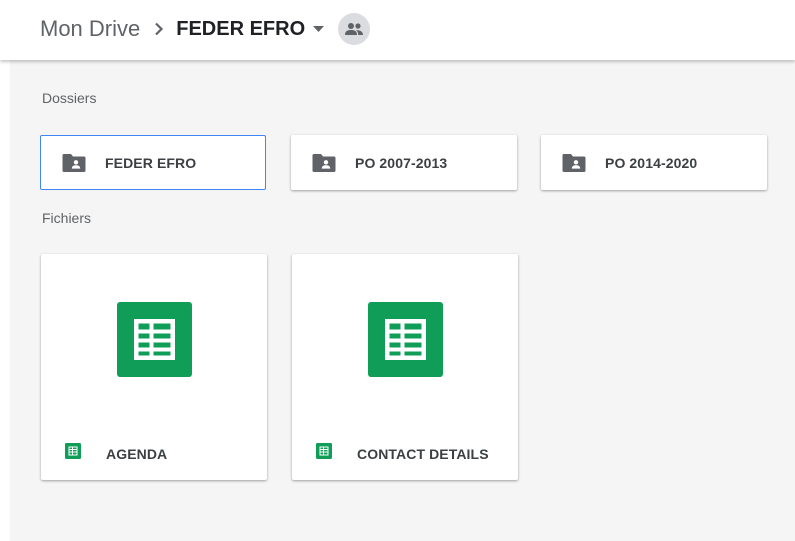 The width and height of the screenshot is (795, 541). Describe the element at coordinates (67, 218) in the screenshot. I see `files-section-label: Fichiers` at that location.